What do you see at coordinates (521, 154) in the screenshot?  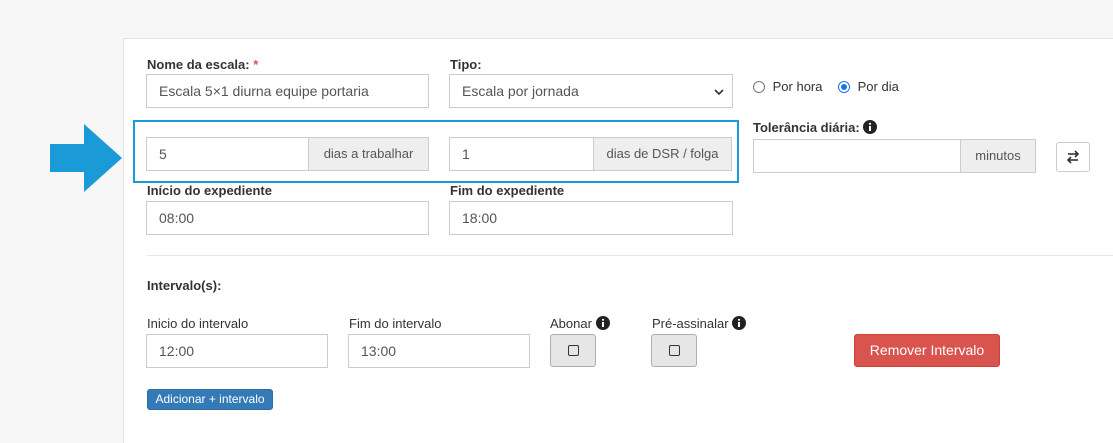 I see `dias-folga-input: 1` at bounding box center [521, 154].